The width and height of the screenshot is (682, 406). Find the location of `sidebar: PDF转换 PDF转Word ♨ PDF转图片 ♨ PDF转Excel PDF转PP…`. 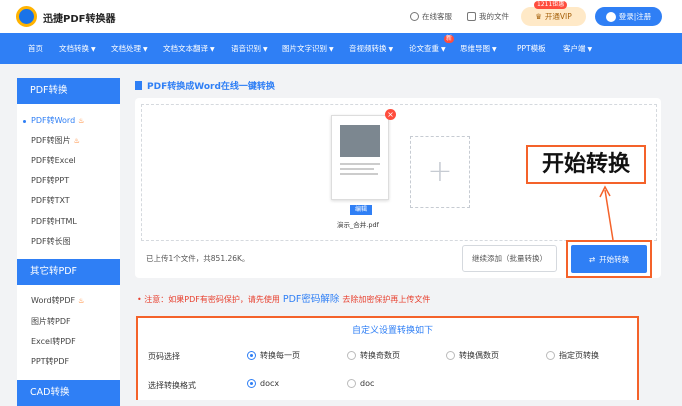

sidebar: PDF转换 PDF转Word ♨ PDF转图片 ♨ PDF转Excel PDF转PP… is located at coordinates (68, 242).